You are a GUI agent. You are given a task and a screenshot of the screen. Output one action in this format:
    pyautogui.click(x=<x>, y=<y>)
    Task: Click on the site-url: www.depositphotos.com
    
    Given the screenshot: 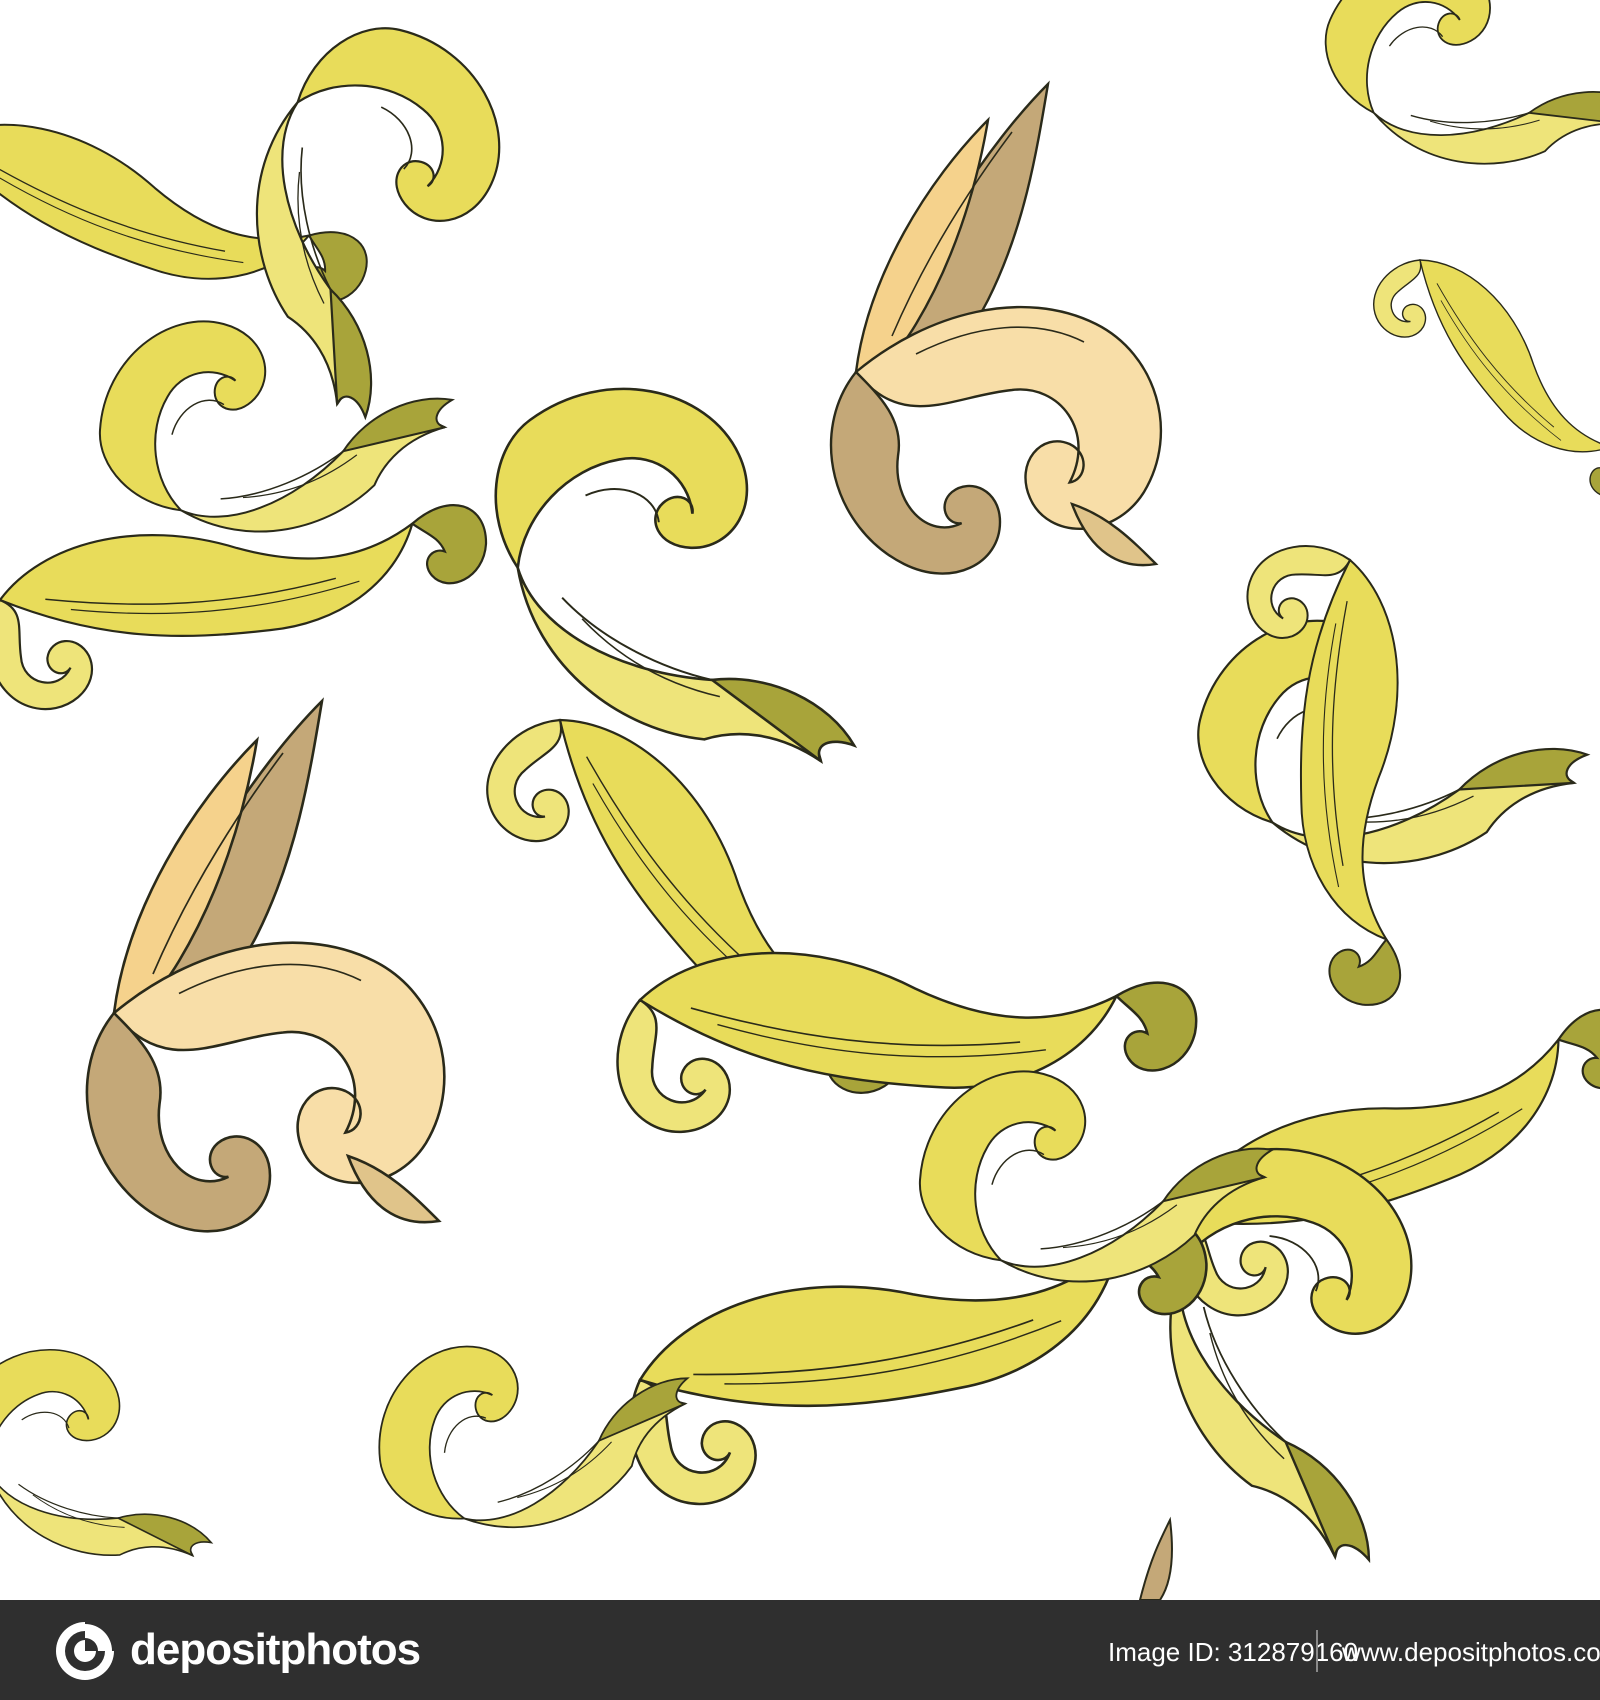 What is the action you would take?
    pyautogui.click(x=1471, y=1652)
    